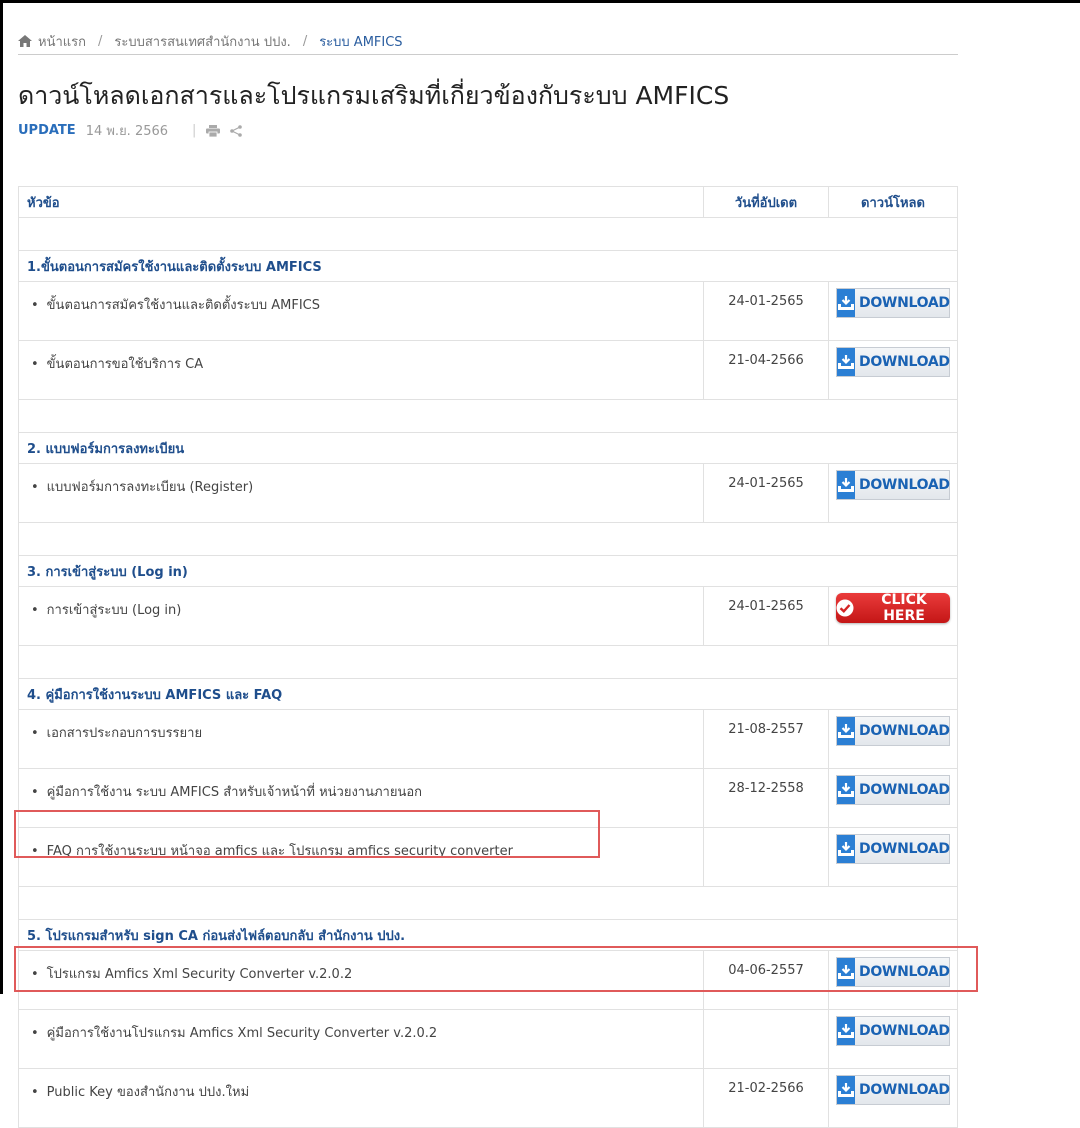 The height and width of the screenshot is (1128, 1080). I want to click on item-title: การเข้าสู่ระบบ (Log in), so click(114, 610).